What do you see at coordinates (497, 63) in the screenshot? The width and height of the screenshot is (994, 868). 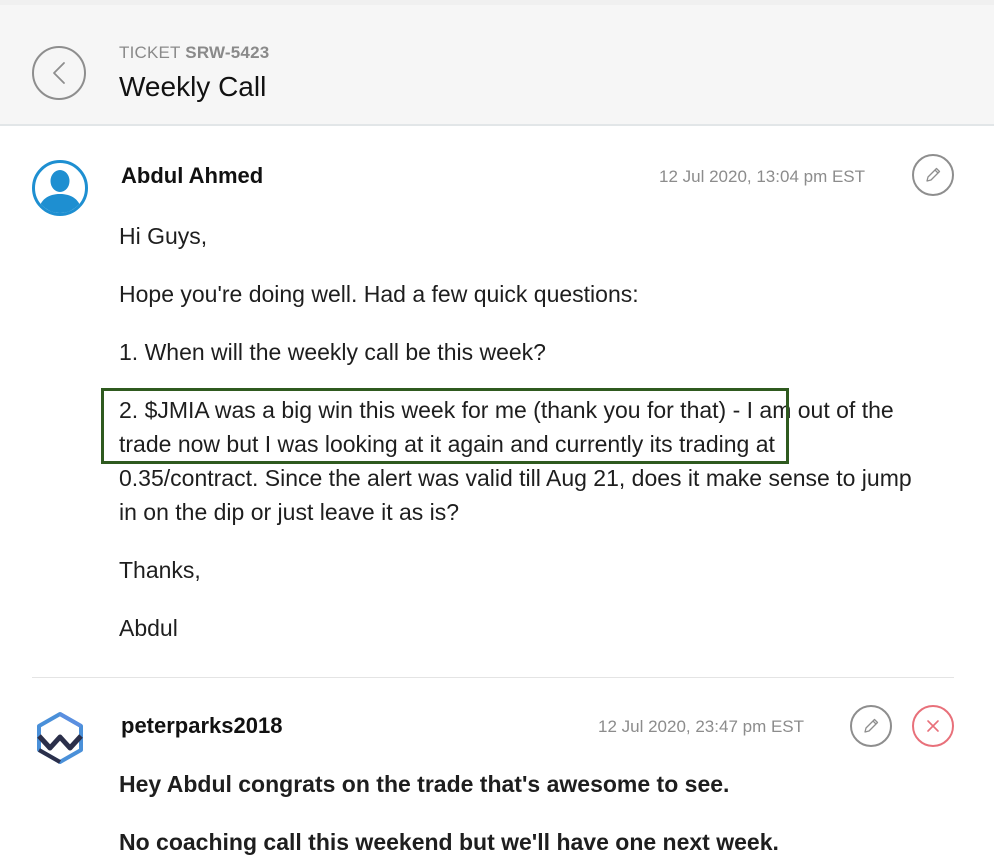 I see `ticket-header: TICKET SRW-5423 Weekly Call` at bounding box center [497, 63].